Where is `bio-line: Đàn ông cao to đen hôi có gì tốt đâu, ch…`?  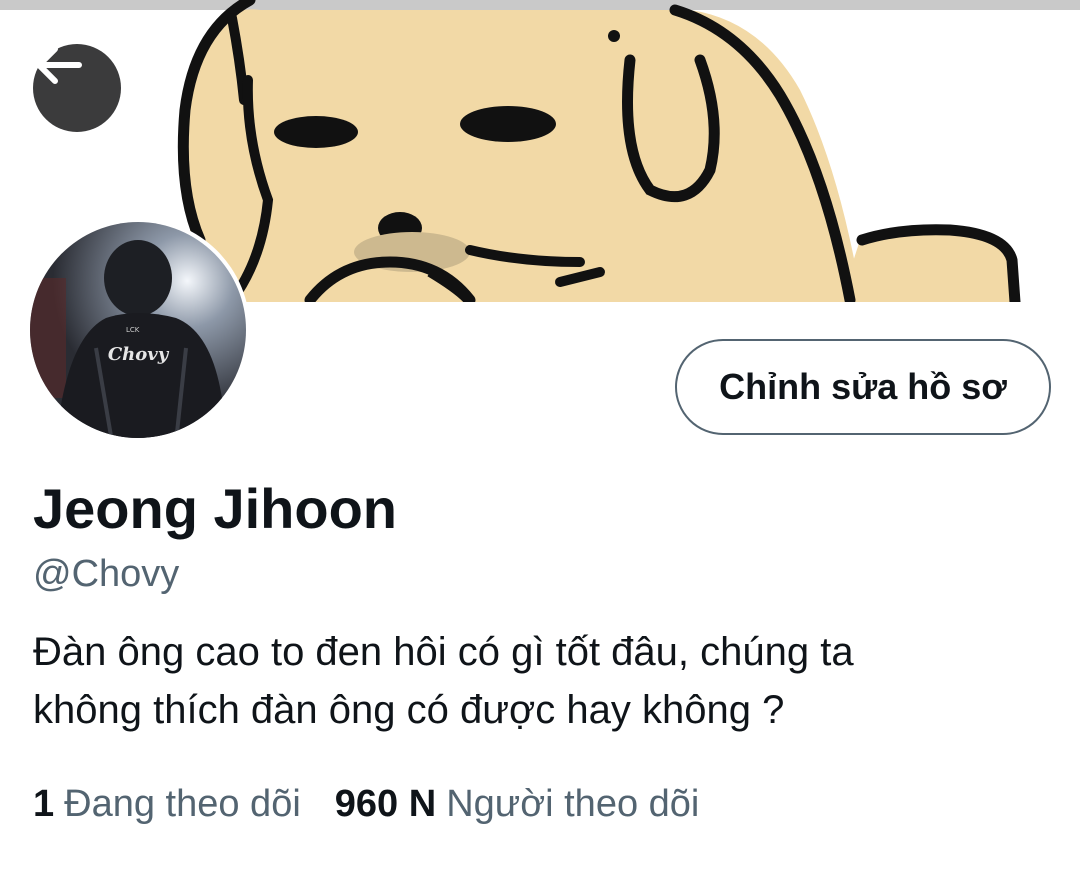 bio-line: Đàn ông cao to đen hôi có gì tốt đâu, ch… is located at coordinates (443, 652).